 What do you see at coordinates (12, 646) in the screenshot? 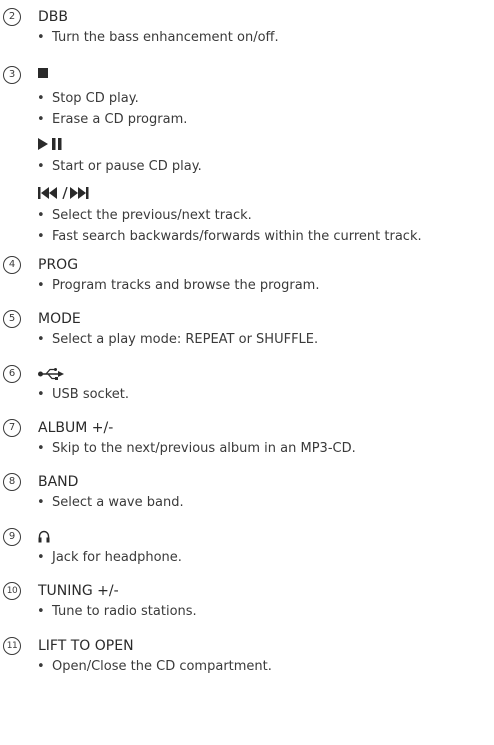
I see `item-number: 11` at bounding box center [12, 646].